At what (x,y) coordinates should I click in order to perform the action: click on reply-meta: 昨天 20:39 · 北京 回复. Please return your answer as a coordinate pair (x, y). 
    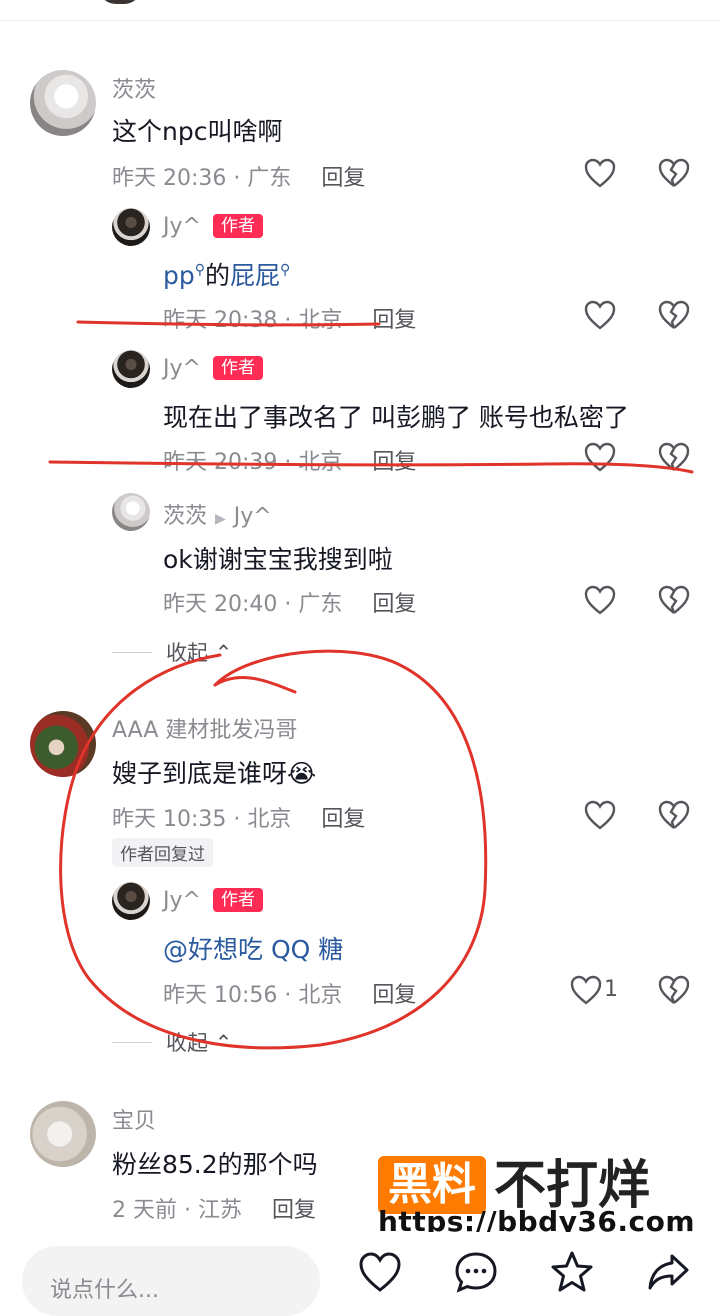
    Looking at the image, I should click on (289, 460).